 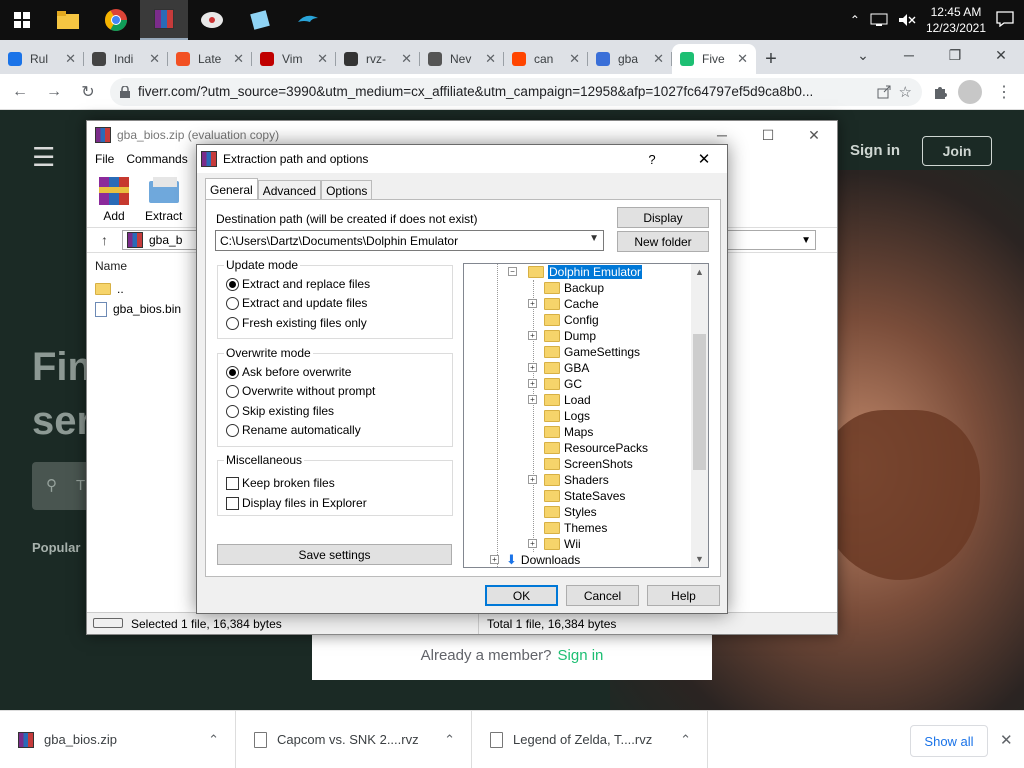 What do you see at coordinates (768, 135) in the screenshot?
I see `maximize-icon: ☐` at bounding box center [768, 135].